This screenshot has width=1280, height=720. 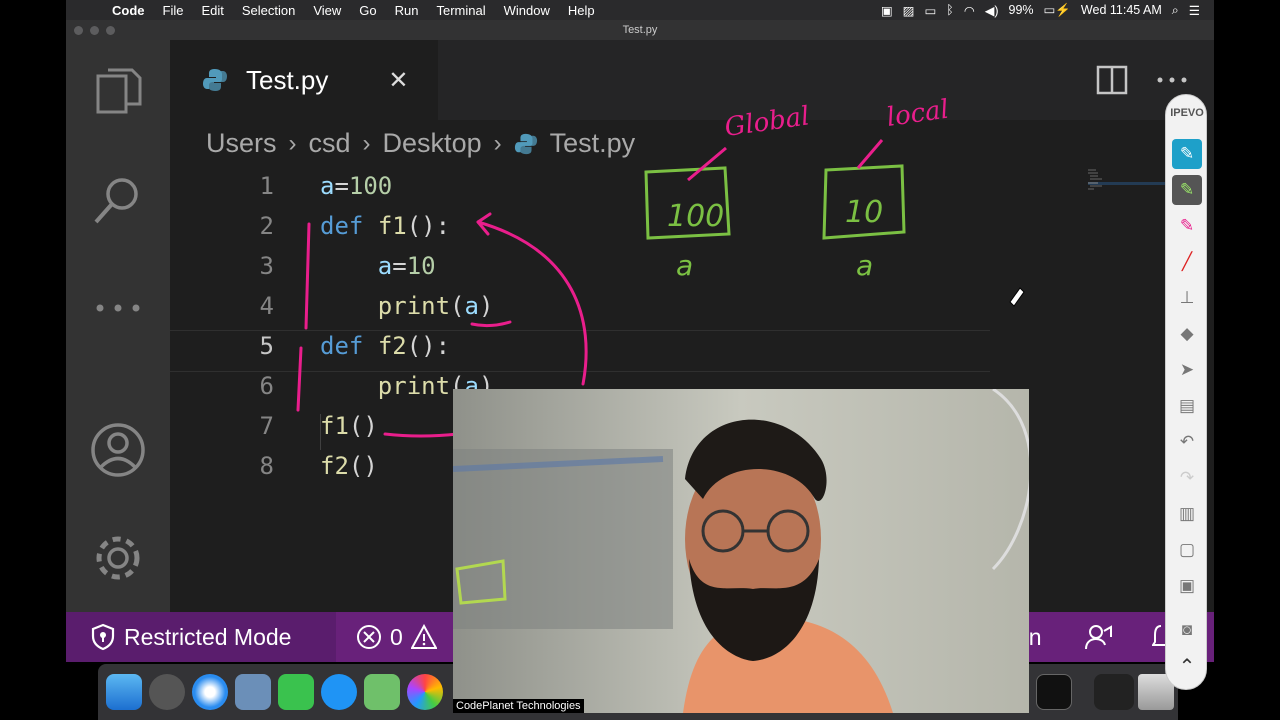 What do you see at coordinates (208, 636) in the screenshot?
I see `restricted-mode-label: Restricted Mode` at bounding box center [208, 636].